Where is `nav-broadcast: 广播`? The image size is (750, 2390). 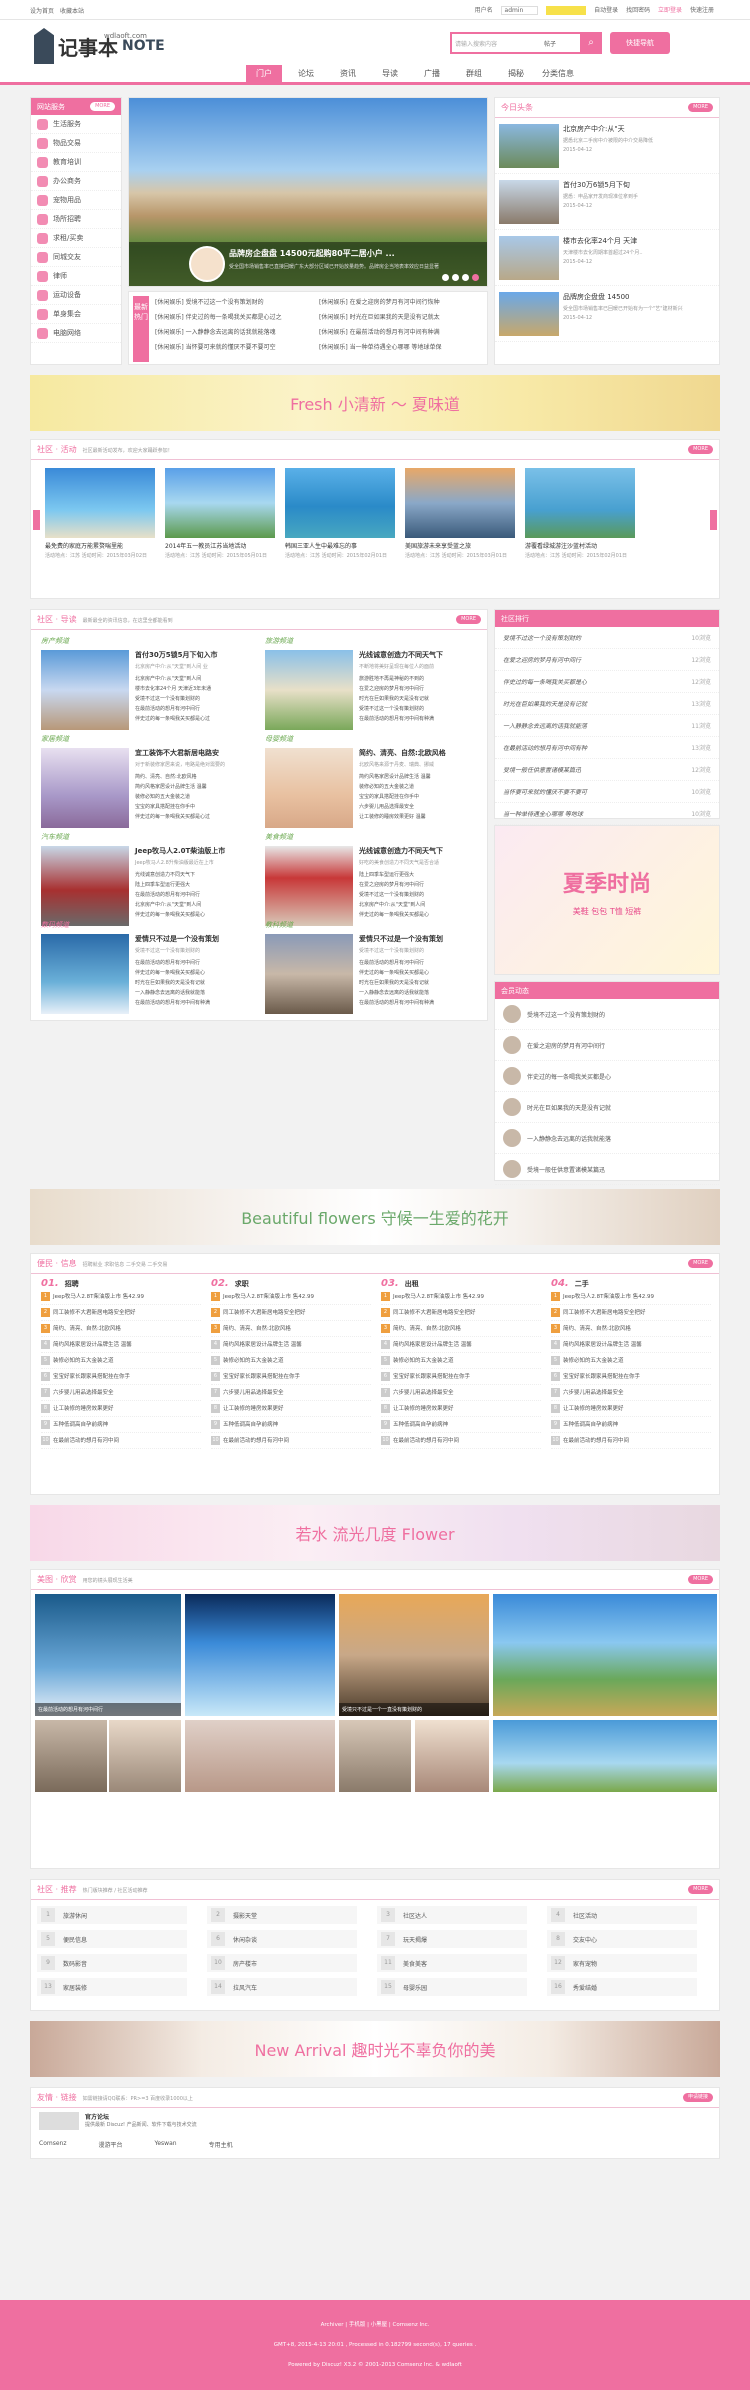
nav-broadcast: 广播 is located at coordinates (432, 73).